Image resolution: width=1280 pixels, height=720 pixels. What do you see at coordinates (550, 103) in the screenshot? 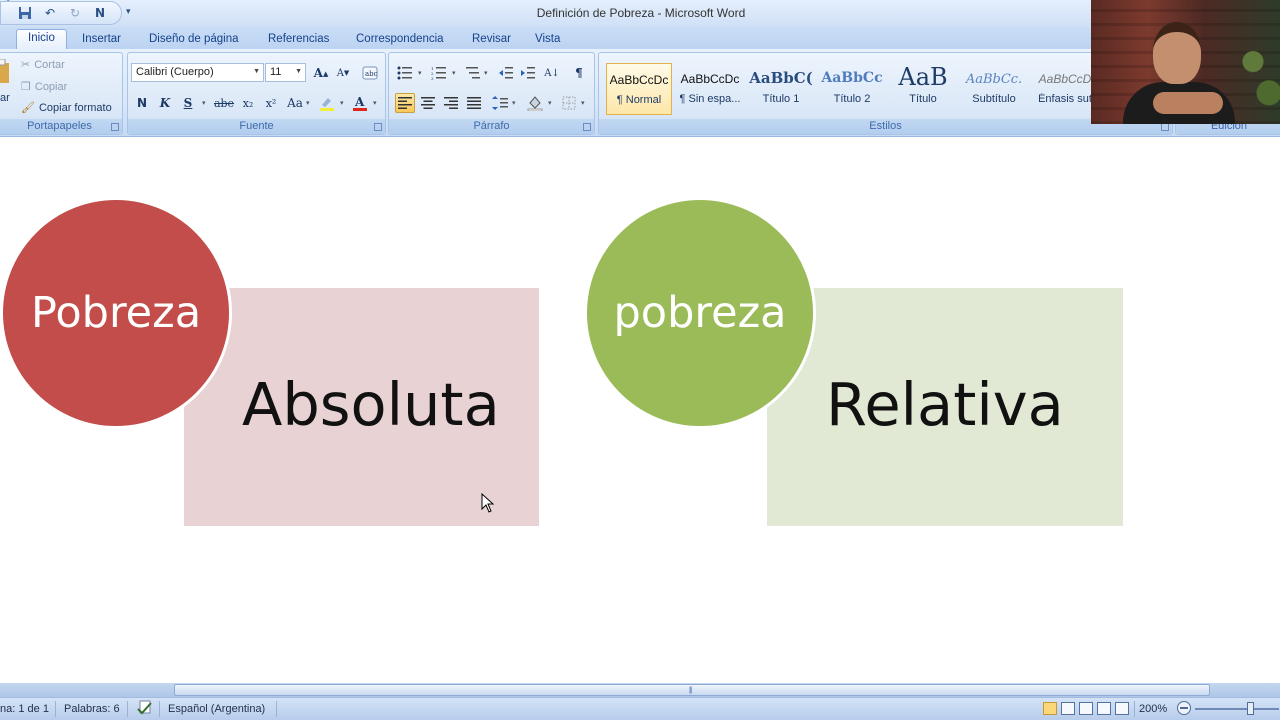
I see `shading-dropdown-icon: ▾` at bounding box center [550, 103].